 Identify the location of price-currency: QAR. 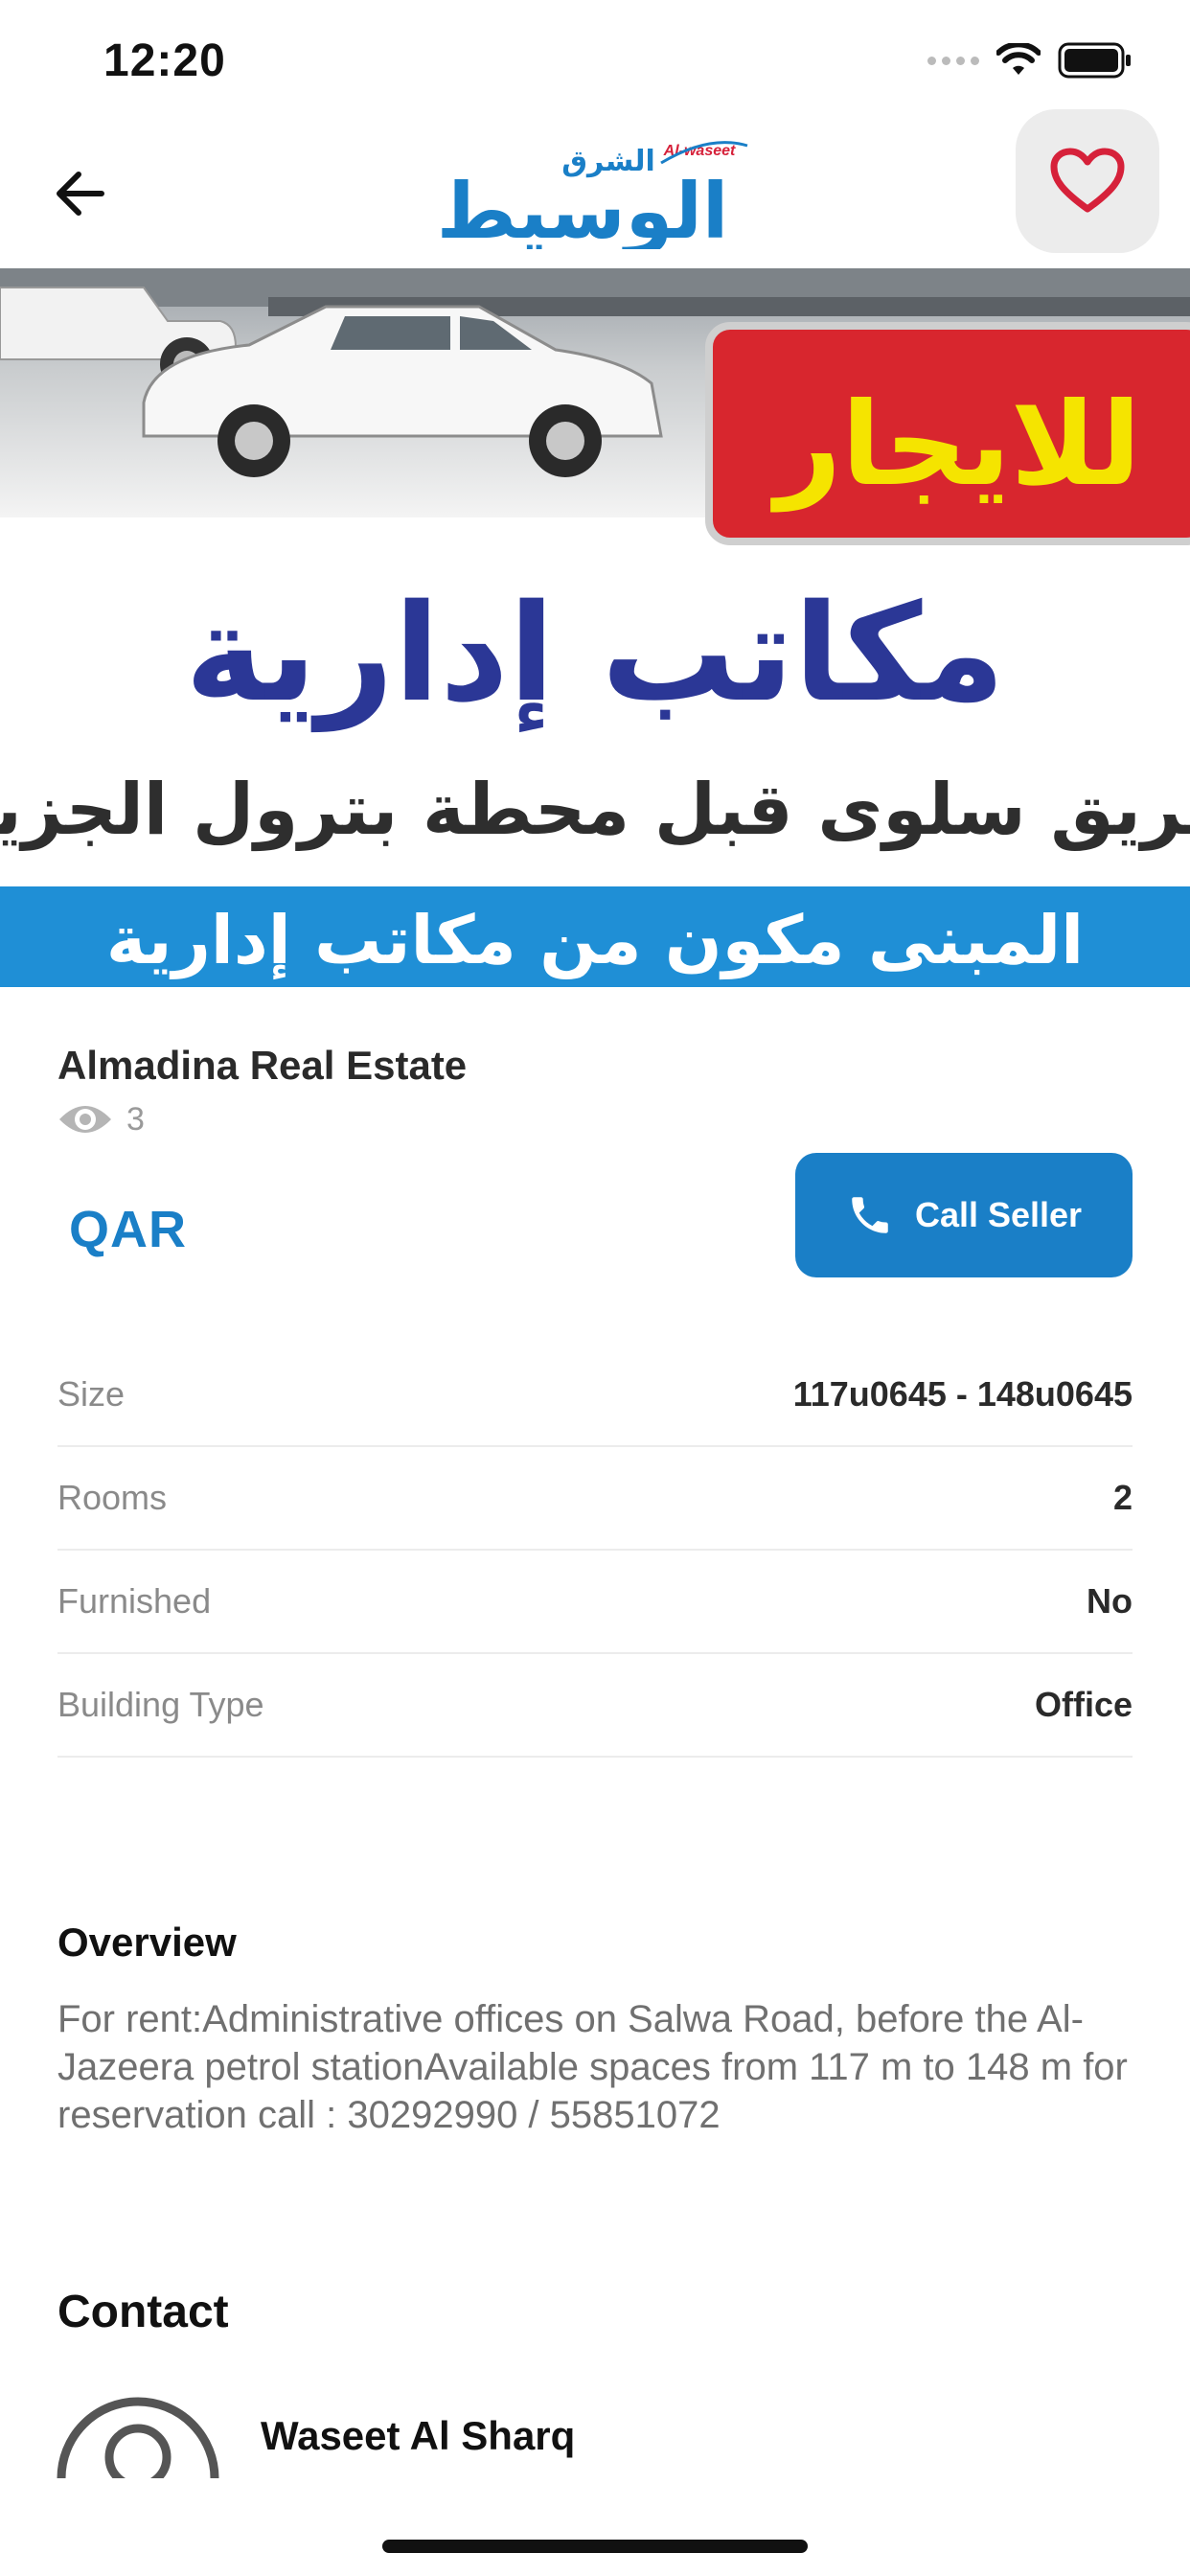
(128, 1229).